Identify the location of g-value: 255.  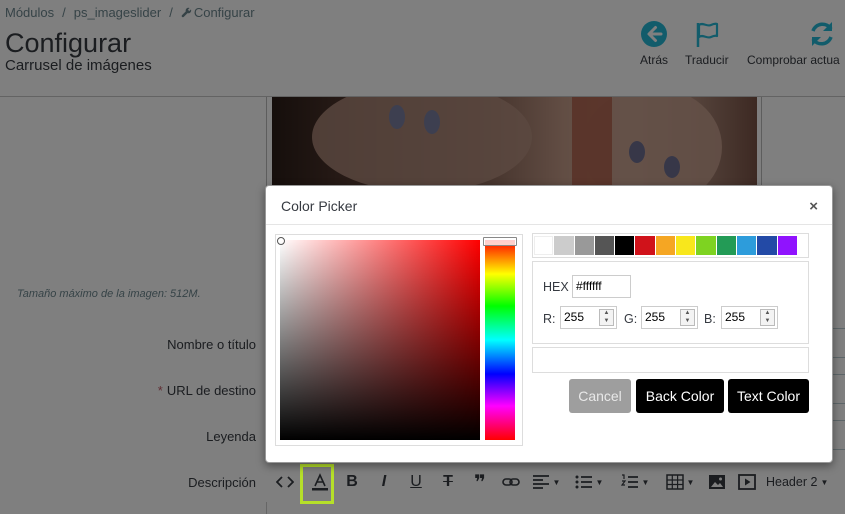
(655, 317).